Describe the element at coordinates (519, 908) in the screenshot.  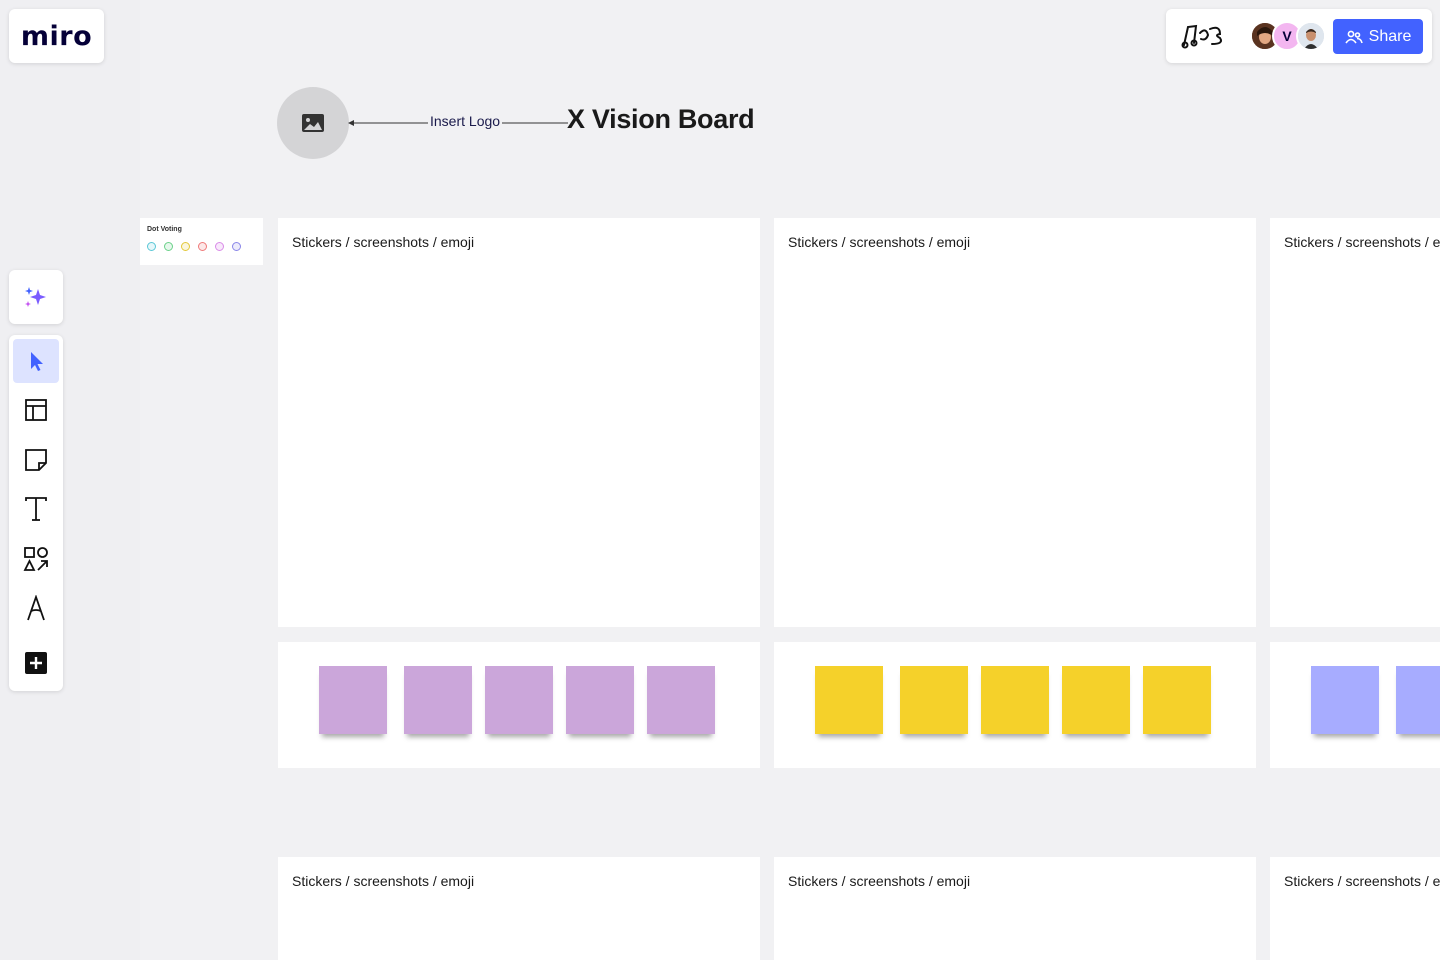
I see `frame-4: Stickers / screenshots / emoji` at that location.